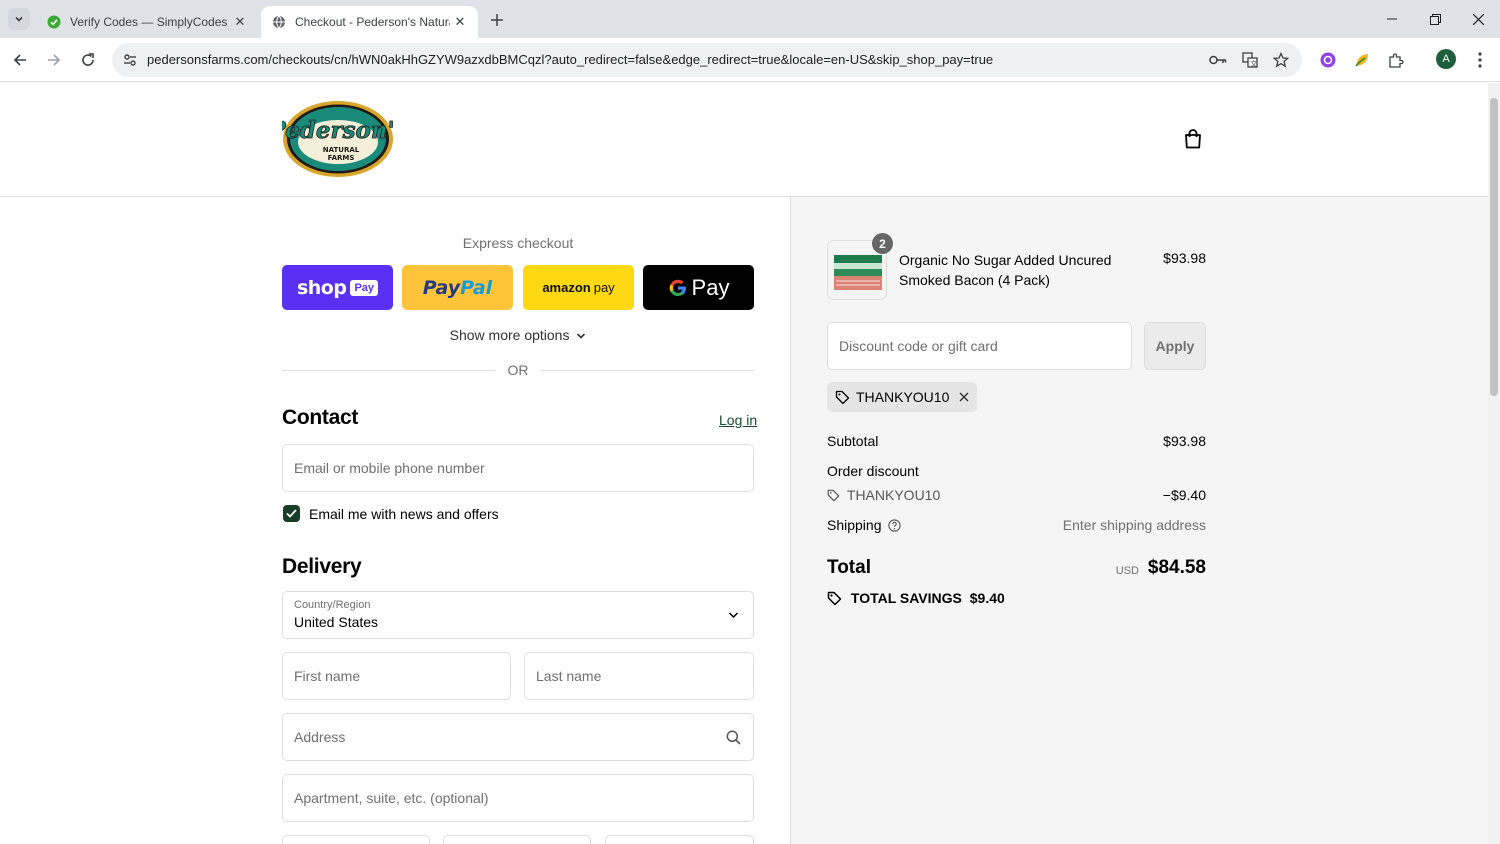  I want to click on minimize-icon, so click(1392, 19).